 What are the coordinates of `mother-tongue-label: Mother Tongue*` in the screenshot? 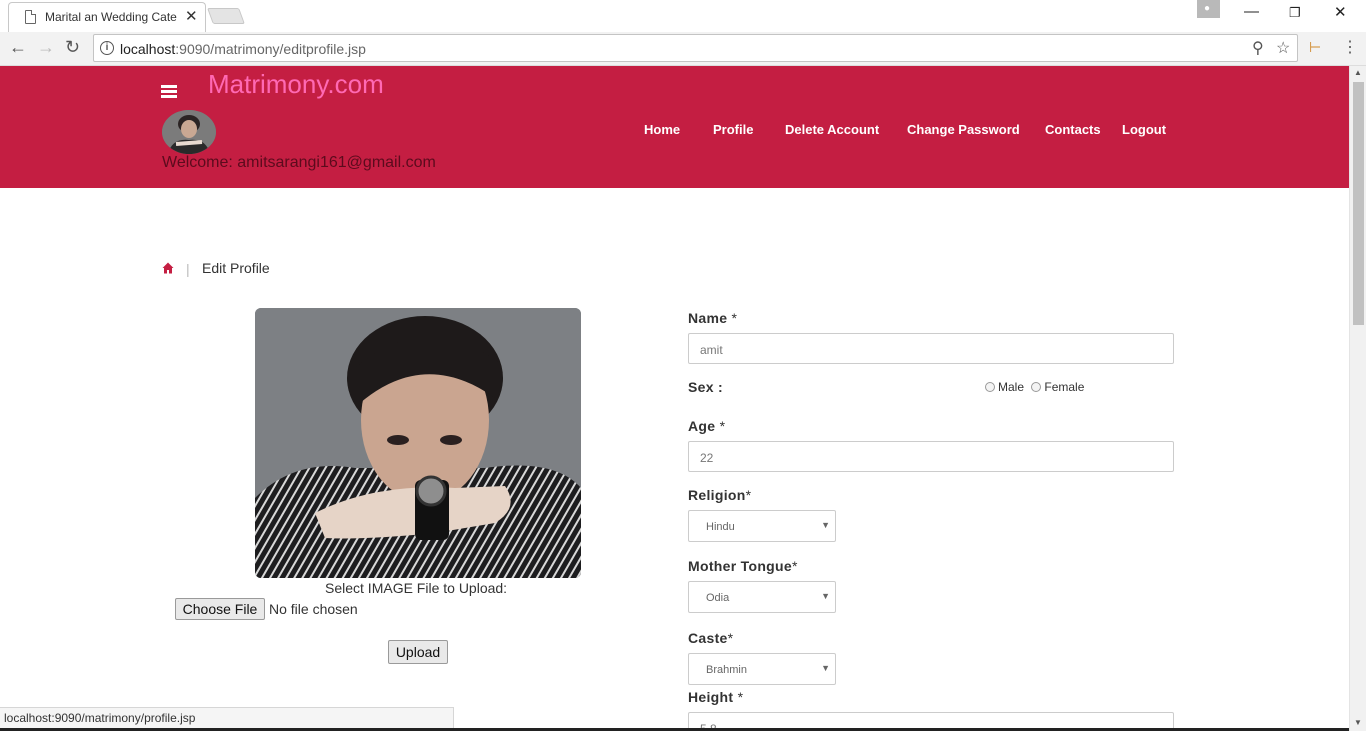 It's located at (743, 566).